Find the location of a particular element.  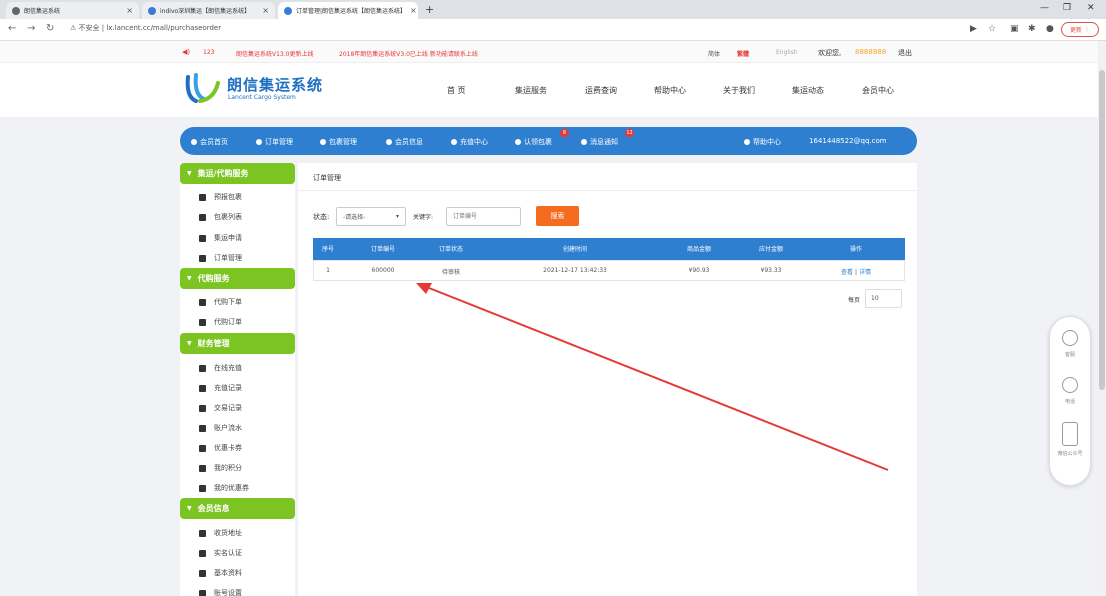

new-tab-icon: + is located at coordinates (429, 9).